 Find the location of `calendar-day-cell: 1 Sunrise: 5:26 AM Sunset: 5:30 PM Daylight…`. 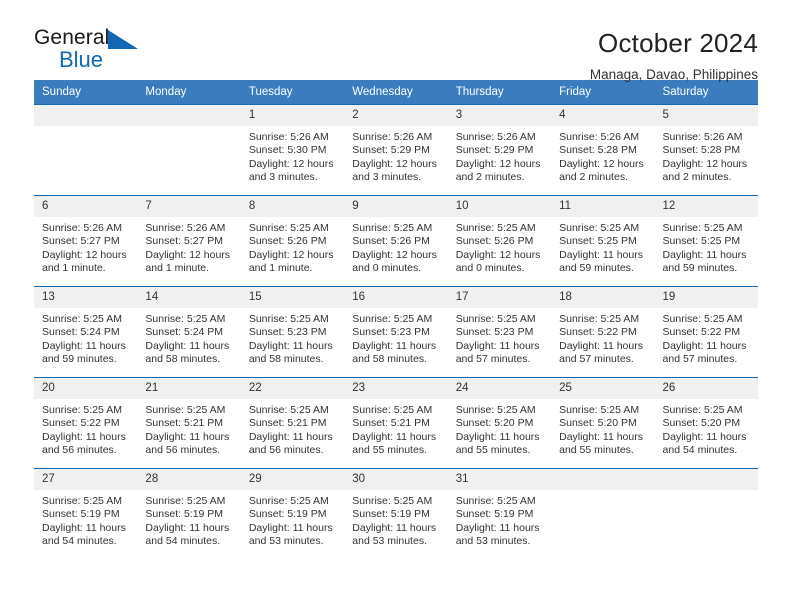

calendar-day-cell: 1 Sunrise: 5:26 AM Sunset: 5:30 PM Daylight… is located at coordinates (292, 150).